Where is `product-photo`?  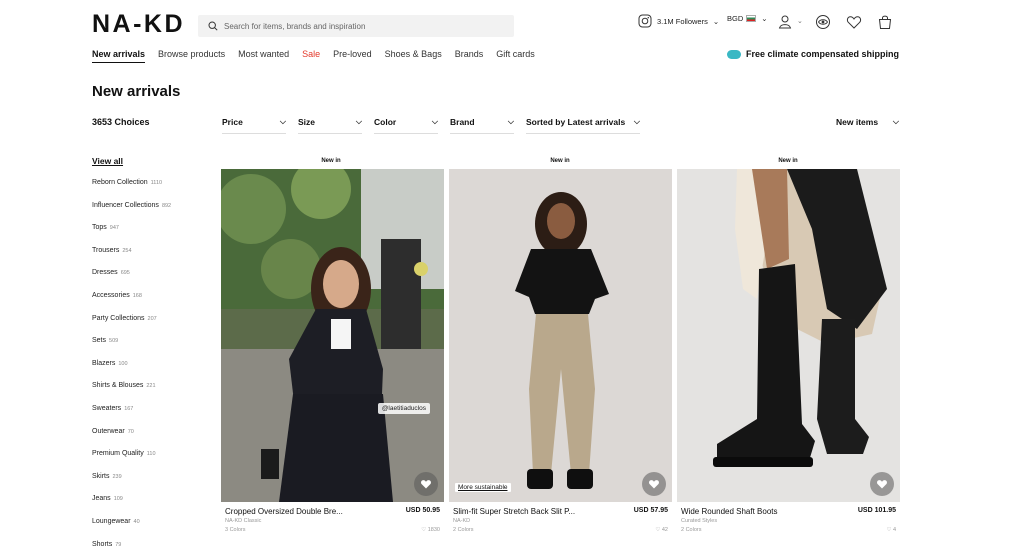 product-photo is located at coordinates (560, 335).